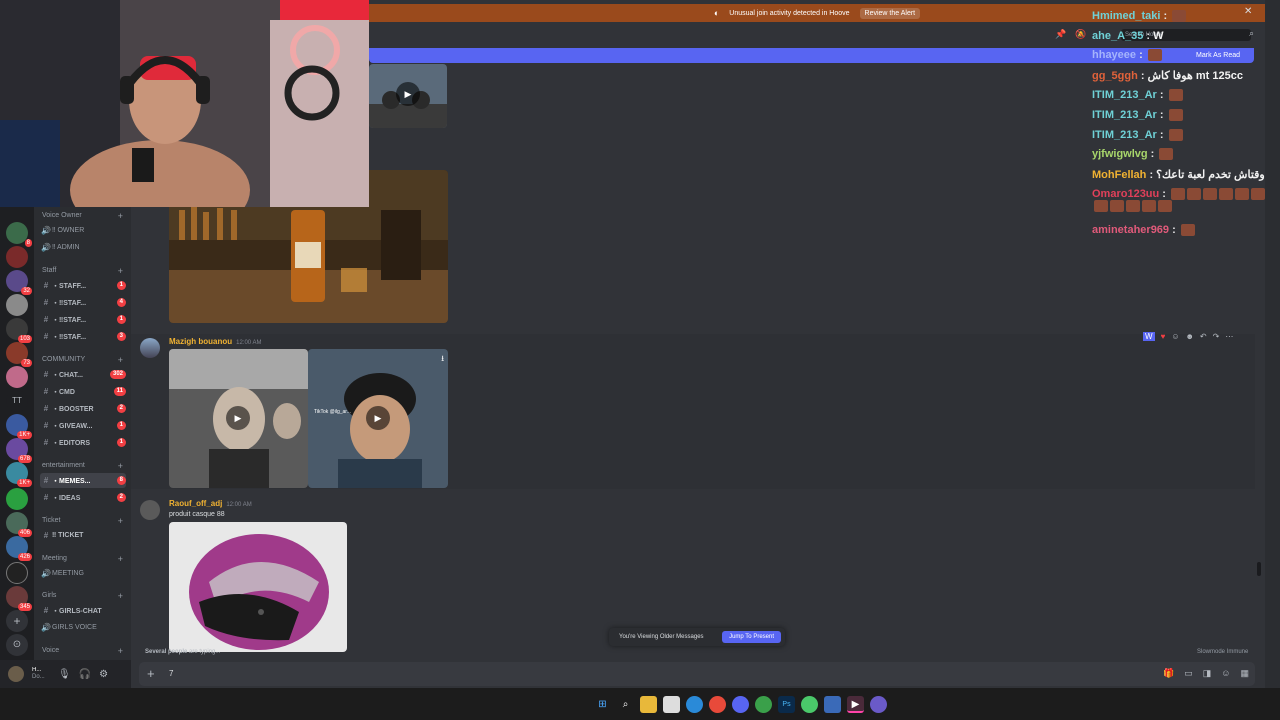 The width and height of the screenshot is (1280, 720). I want to click on forward-icon: ↷, so click(1216, 336).